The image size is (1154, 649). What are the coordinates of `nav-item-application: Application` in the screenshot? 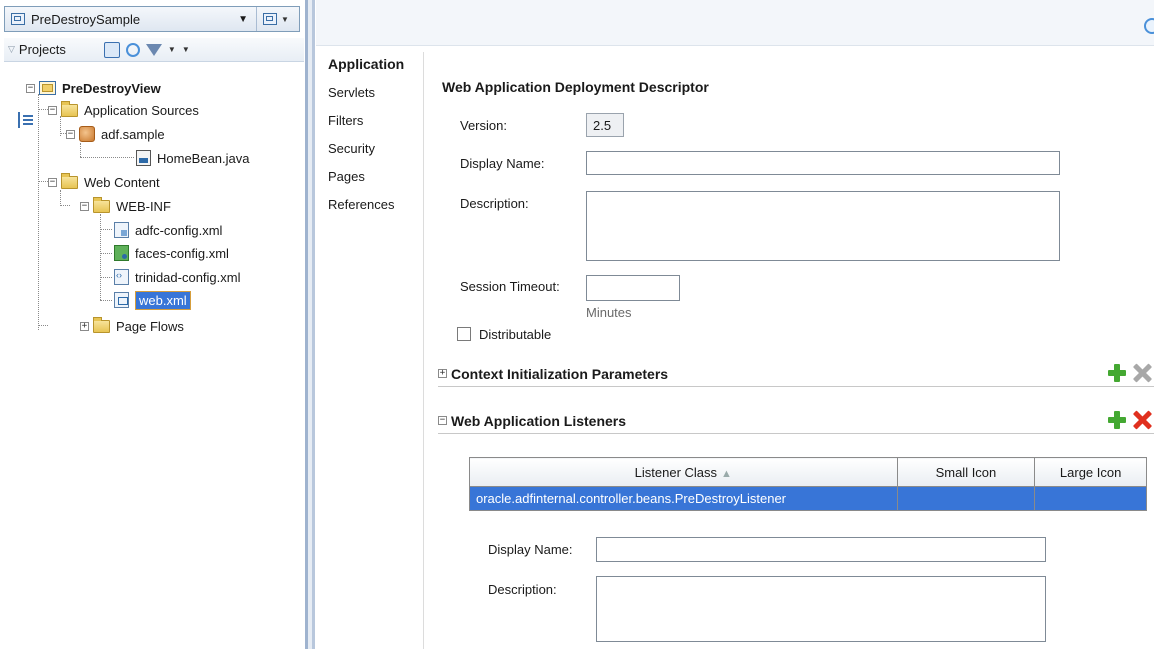 It's located at (366, 64).